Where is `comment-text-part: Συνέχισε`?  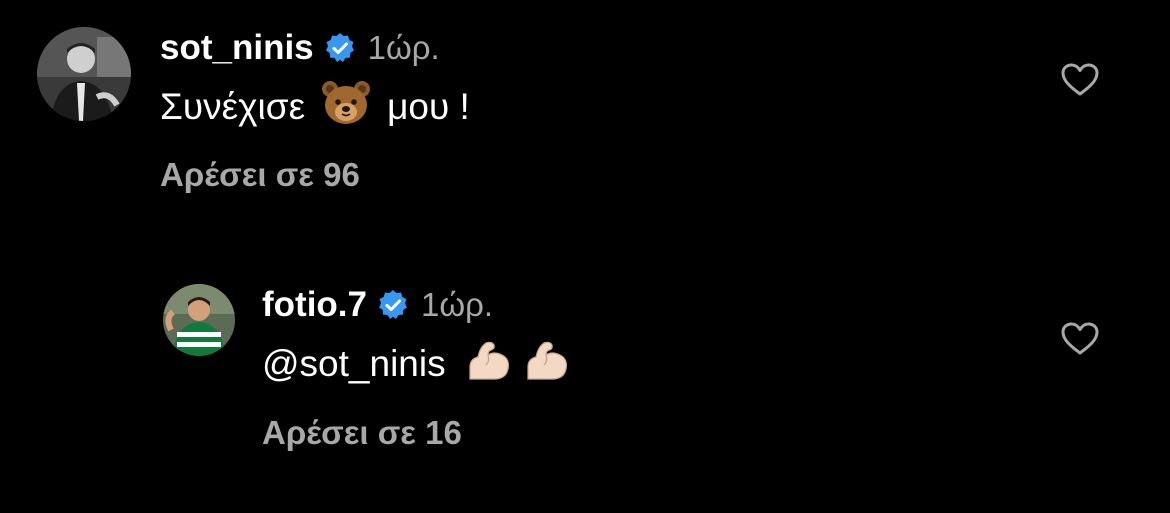 comment-text-part: Συνέχισε is located at coordinates (233, 106).